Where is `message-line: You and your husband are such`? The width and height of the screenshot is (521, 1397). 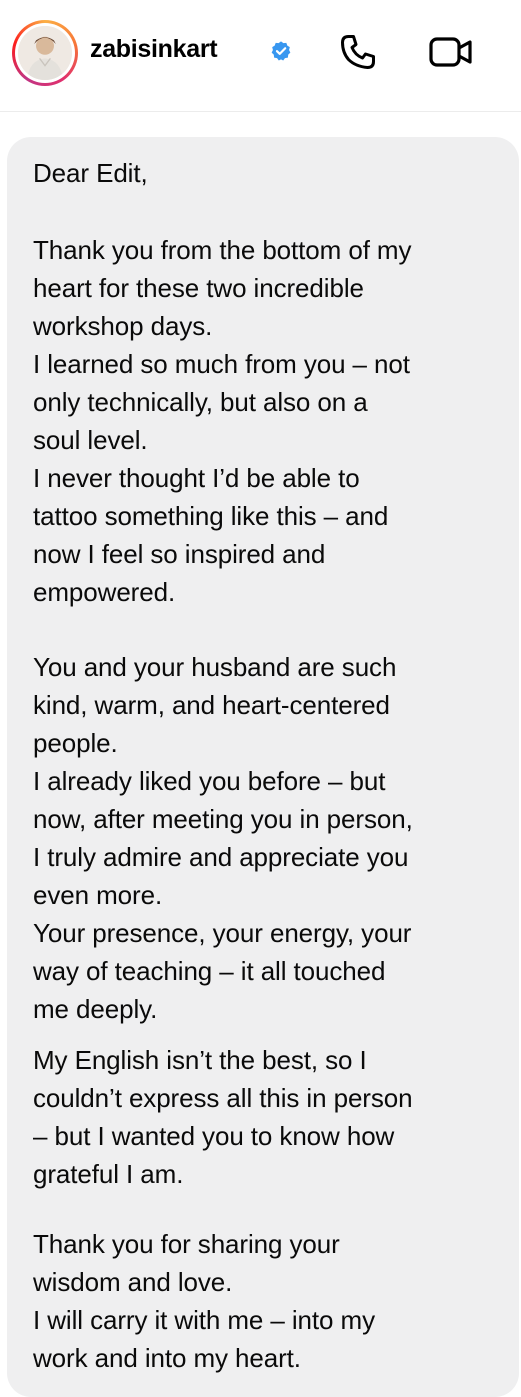
message-line: You and your husband are such is located at coordinates (215, 667).